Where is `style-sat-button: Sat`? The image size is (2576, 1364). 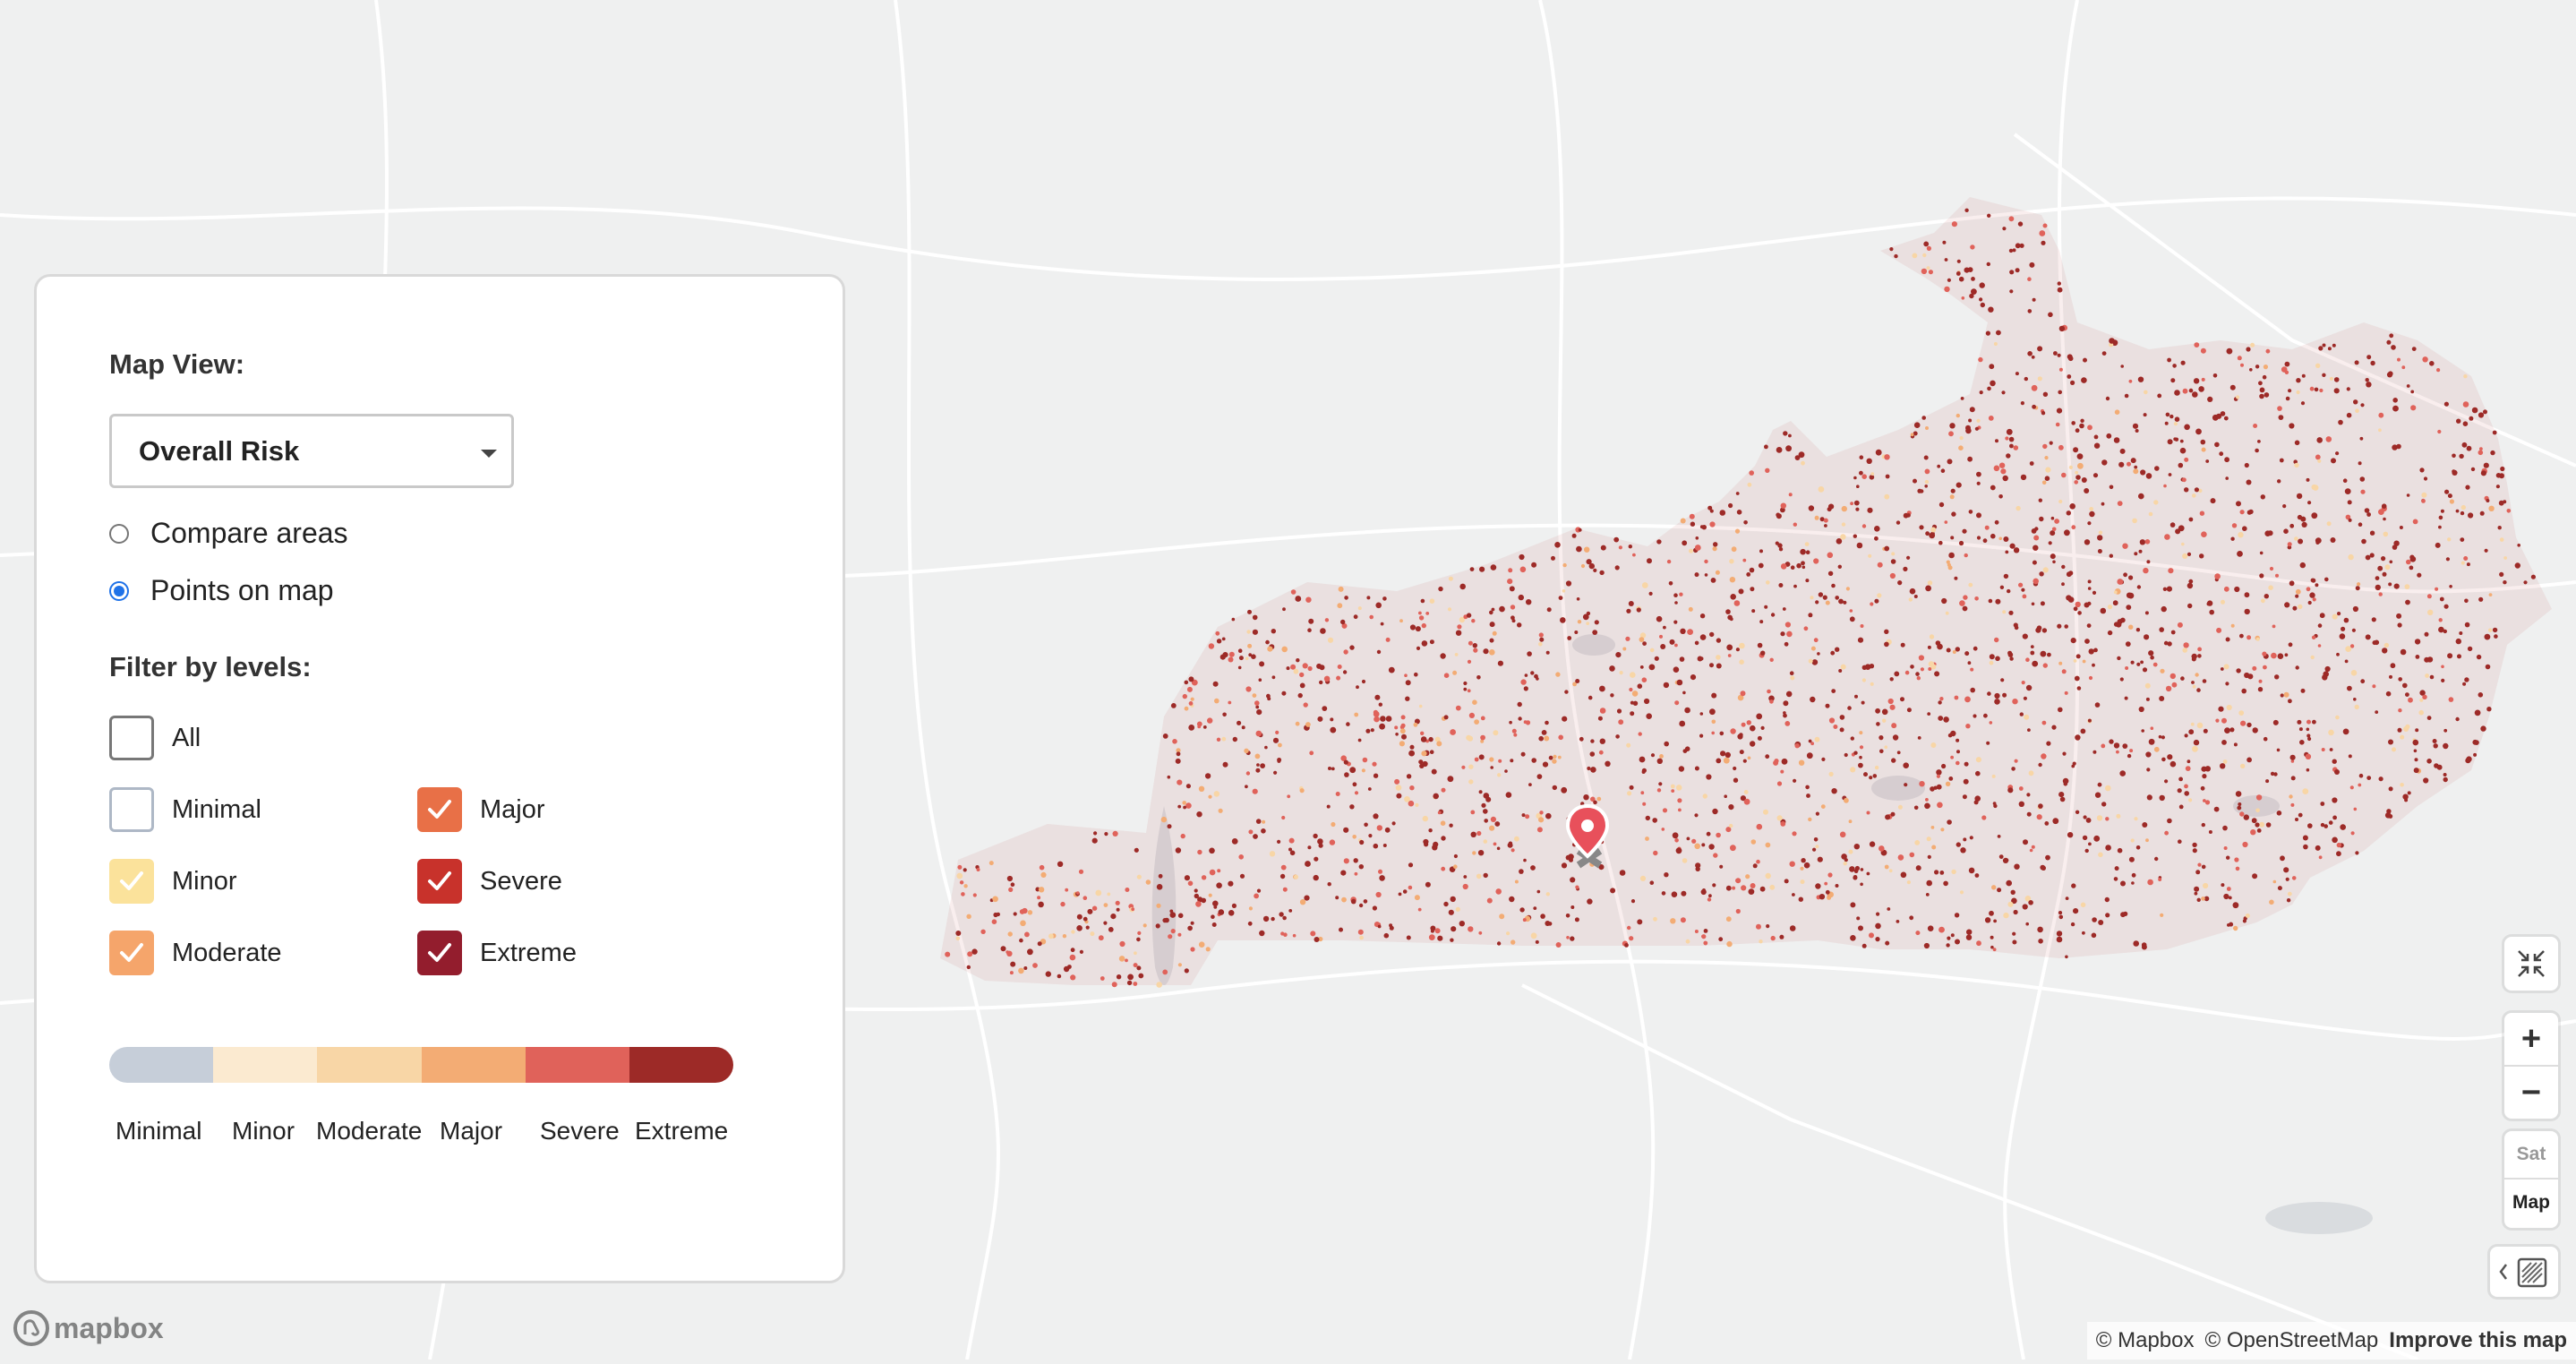 style-sat-button: Sat is located at coordinates (2531, 1155).